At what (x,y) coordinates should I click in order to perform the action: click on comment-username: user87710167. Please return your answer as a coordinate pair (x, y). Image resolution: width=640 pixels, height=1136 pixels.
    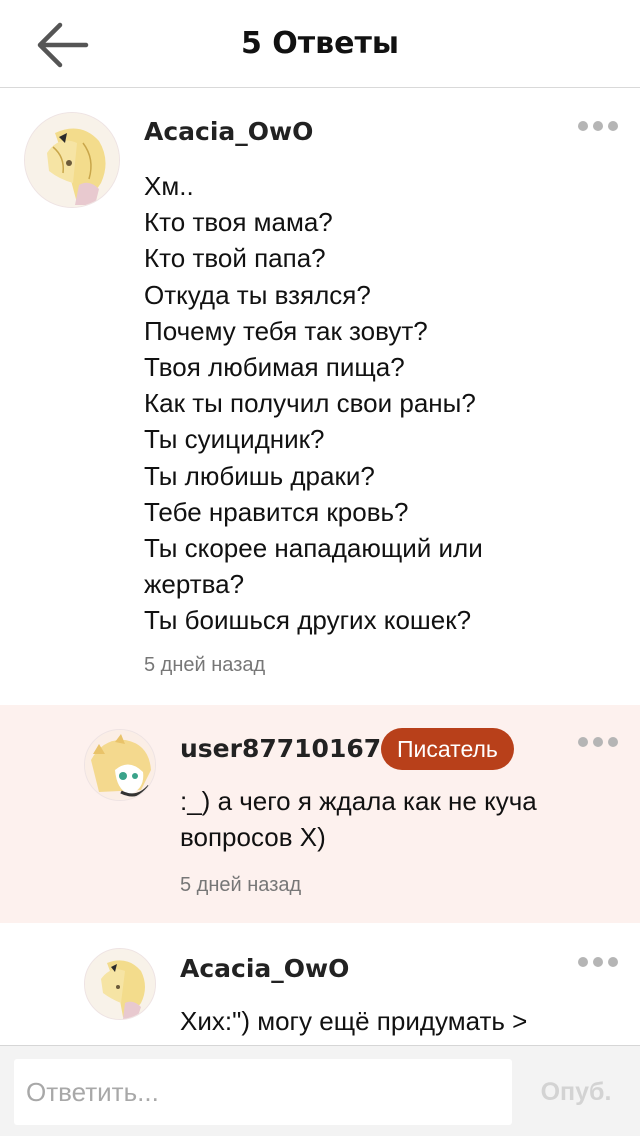
    Looking at the image, I should click on (280, 748).